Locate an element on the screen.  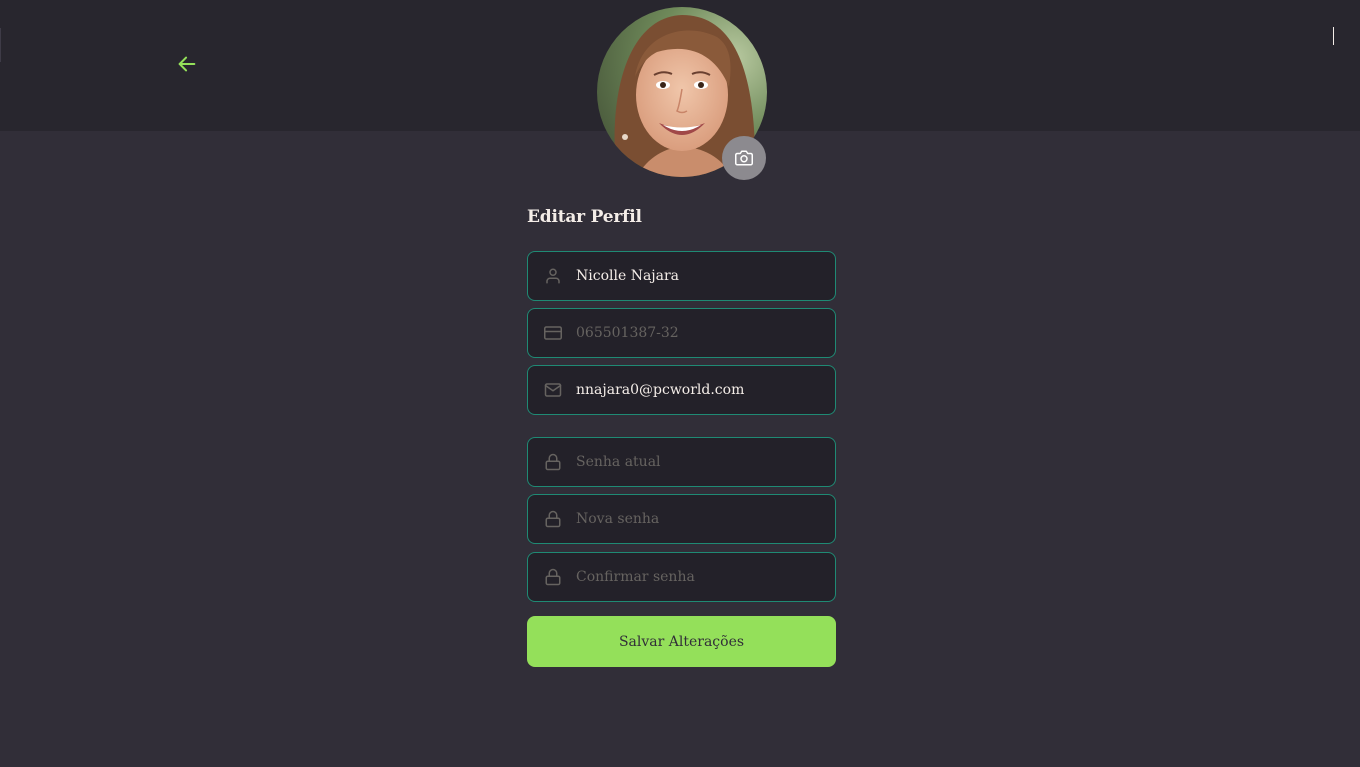
mail-icon is located at coordinates (553, 390).